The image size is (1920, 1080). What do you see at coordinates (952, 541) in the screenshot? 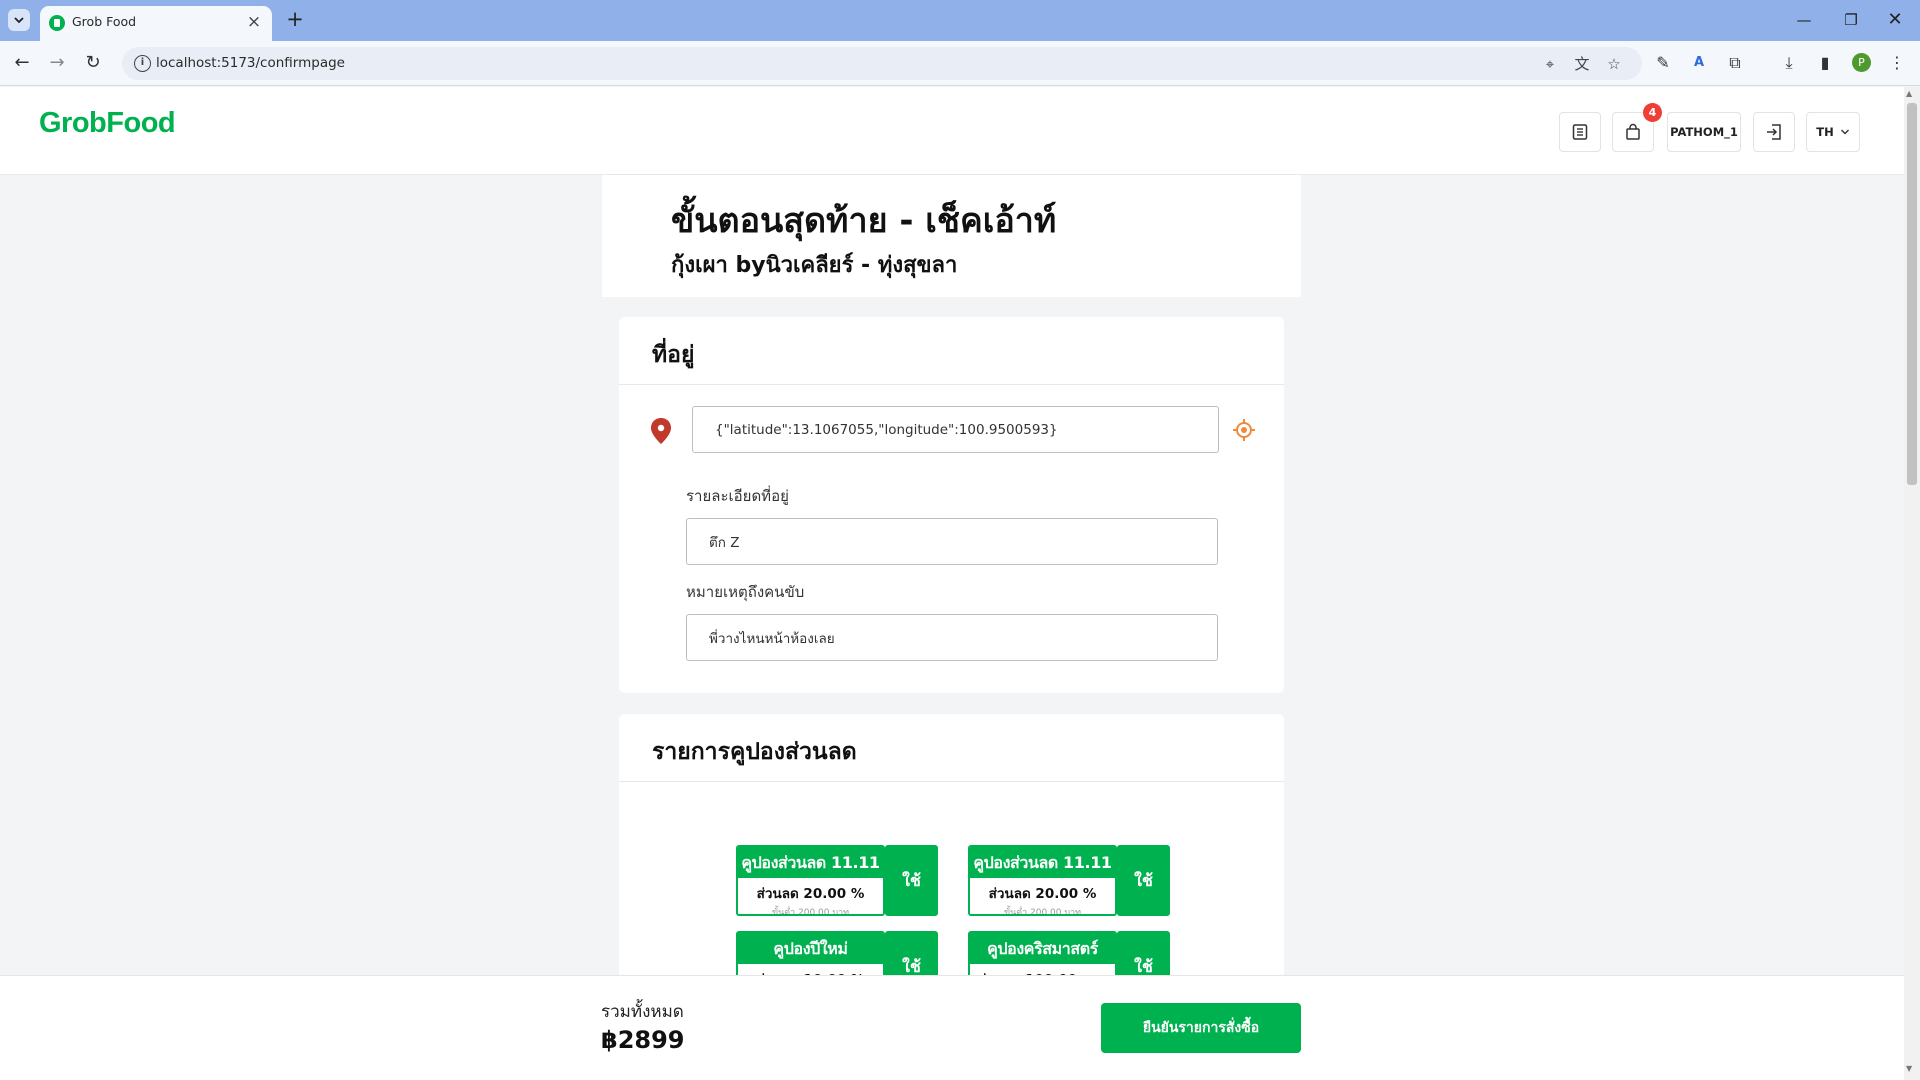
I see `address-detail-input: ตึก Z` at bounding box center [952, 541].